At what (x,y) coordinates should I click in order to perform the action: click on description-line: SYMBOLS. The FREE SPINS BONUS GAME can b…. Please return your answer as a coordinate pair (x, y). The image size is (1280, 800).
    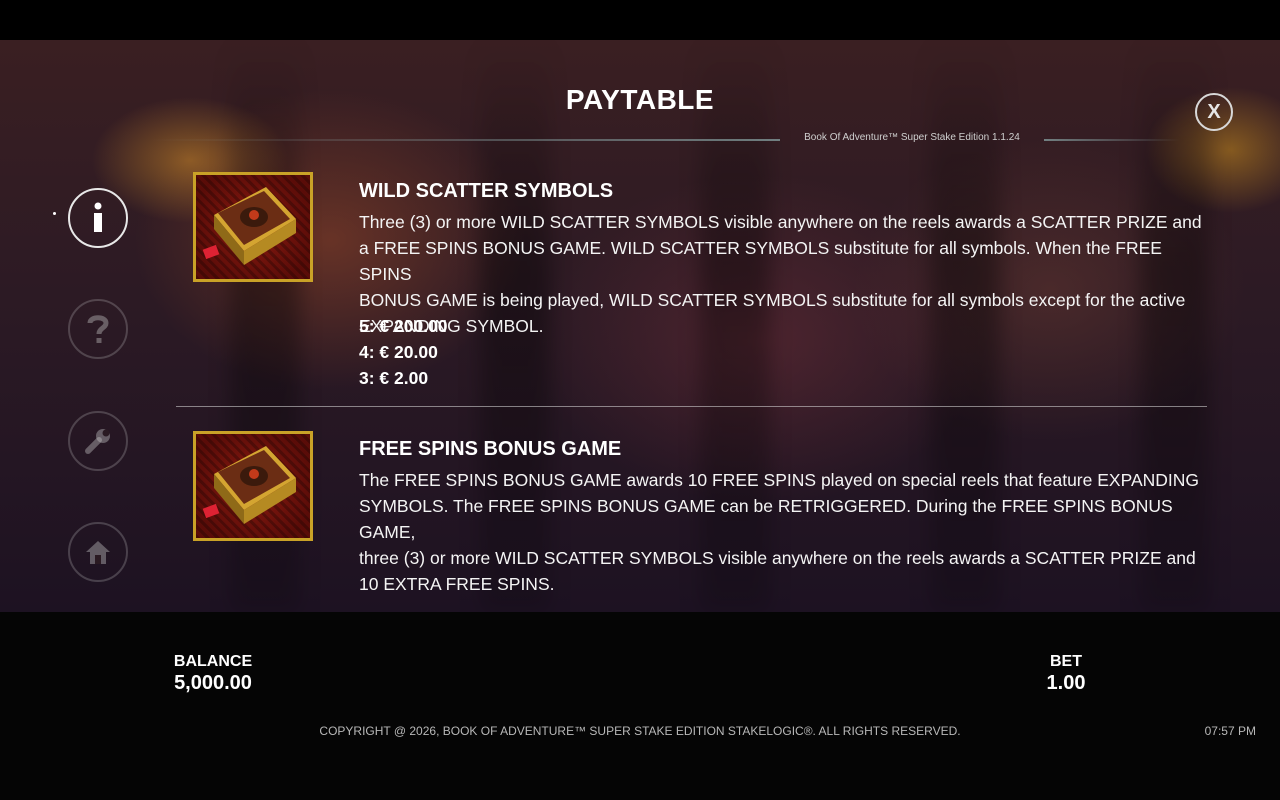
    Looking at the image, I should click on (766, 519).